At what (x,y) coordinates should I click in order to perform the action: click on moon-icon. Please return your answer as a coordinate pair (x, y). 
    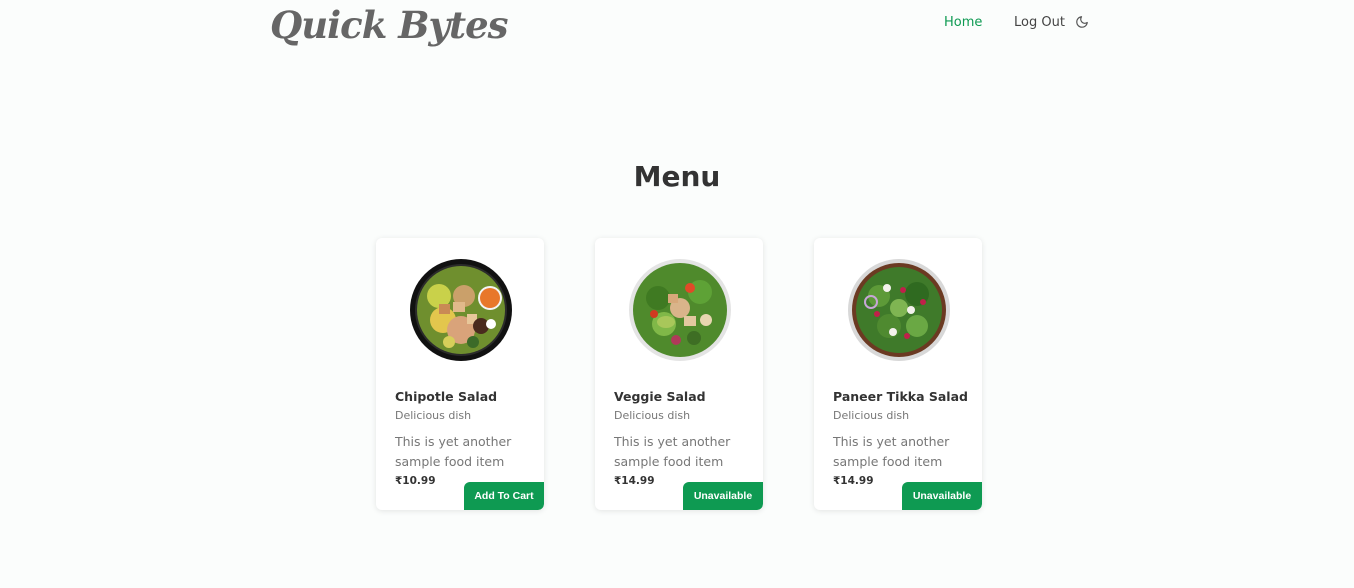
    Looking at the image, I should click on (1083, 22).